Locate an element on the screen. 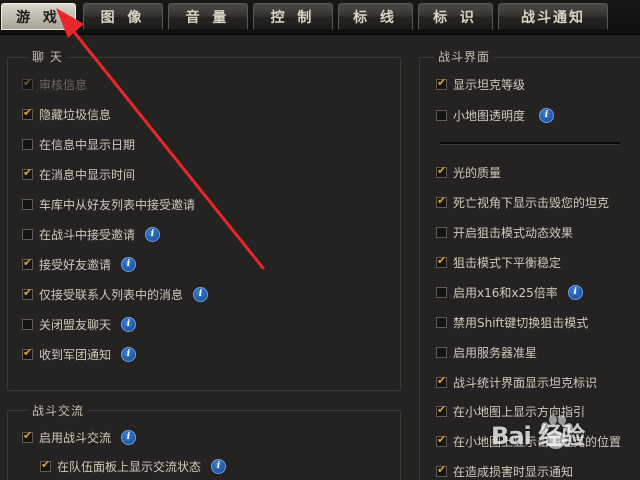 Image resolution: width=640 pixels, height=480 pixels. option-label: 启用战斗交流 is located at coordinates (75, 437).